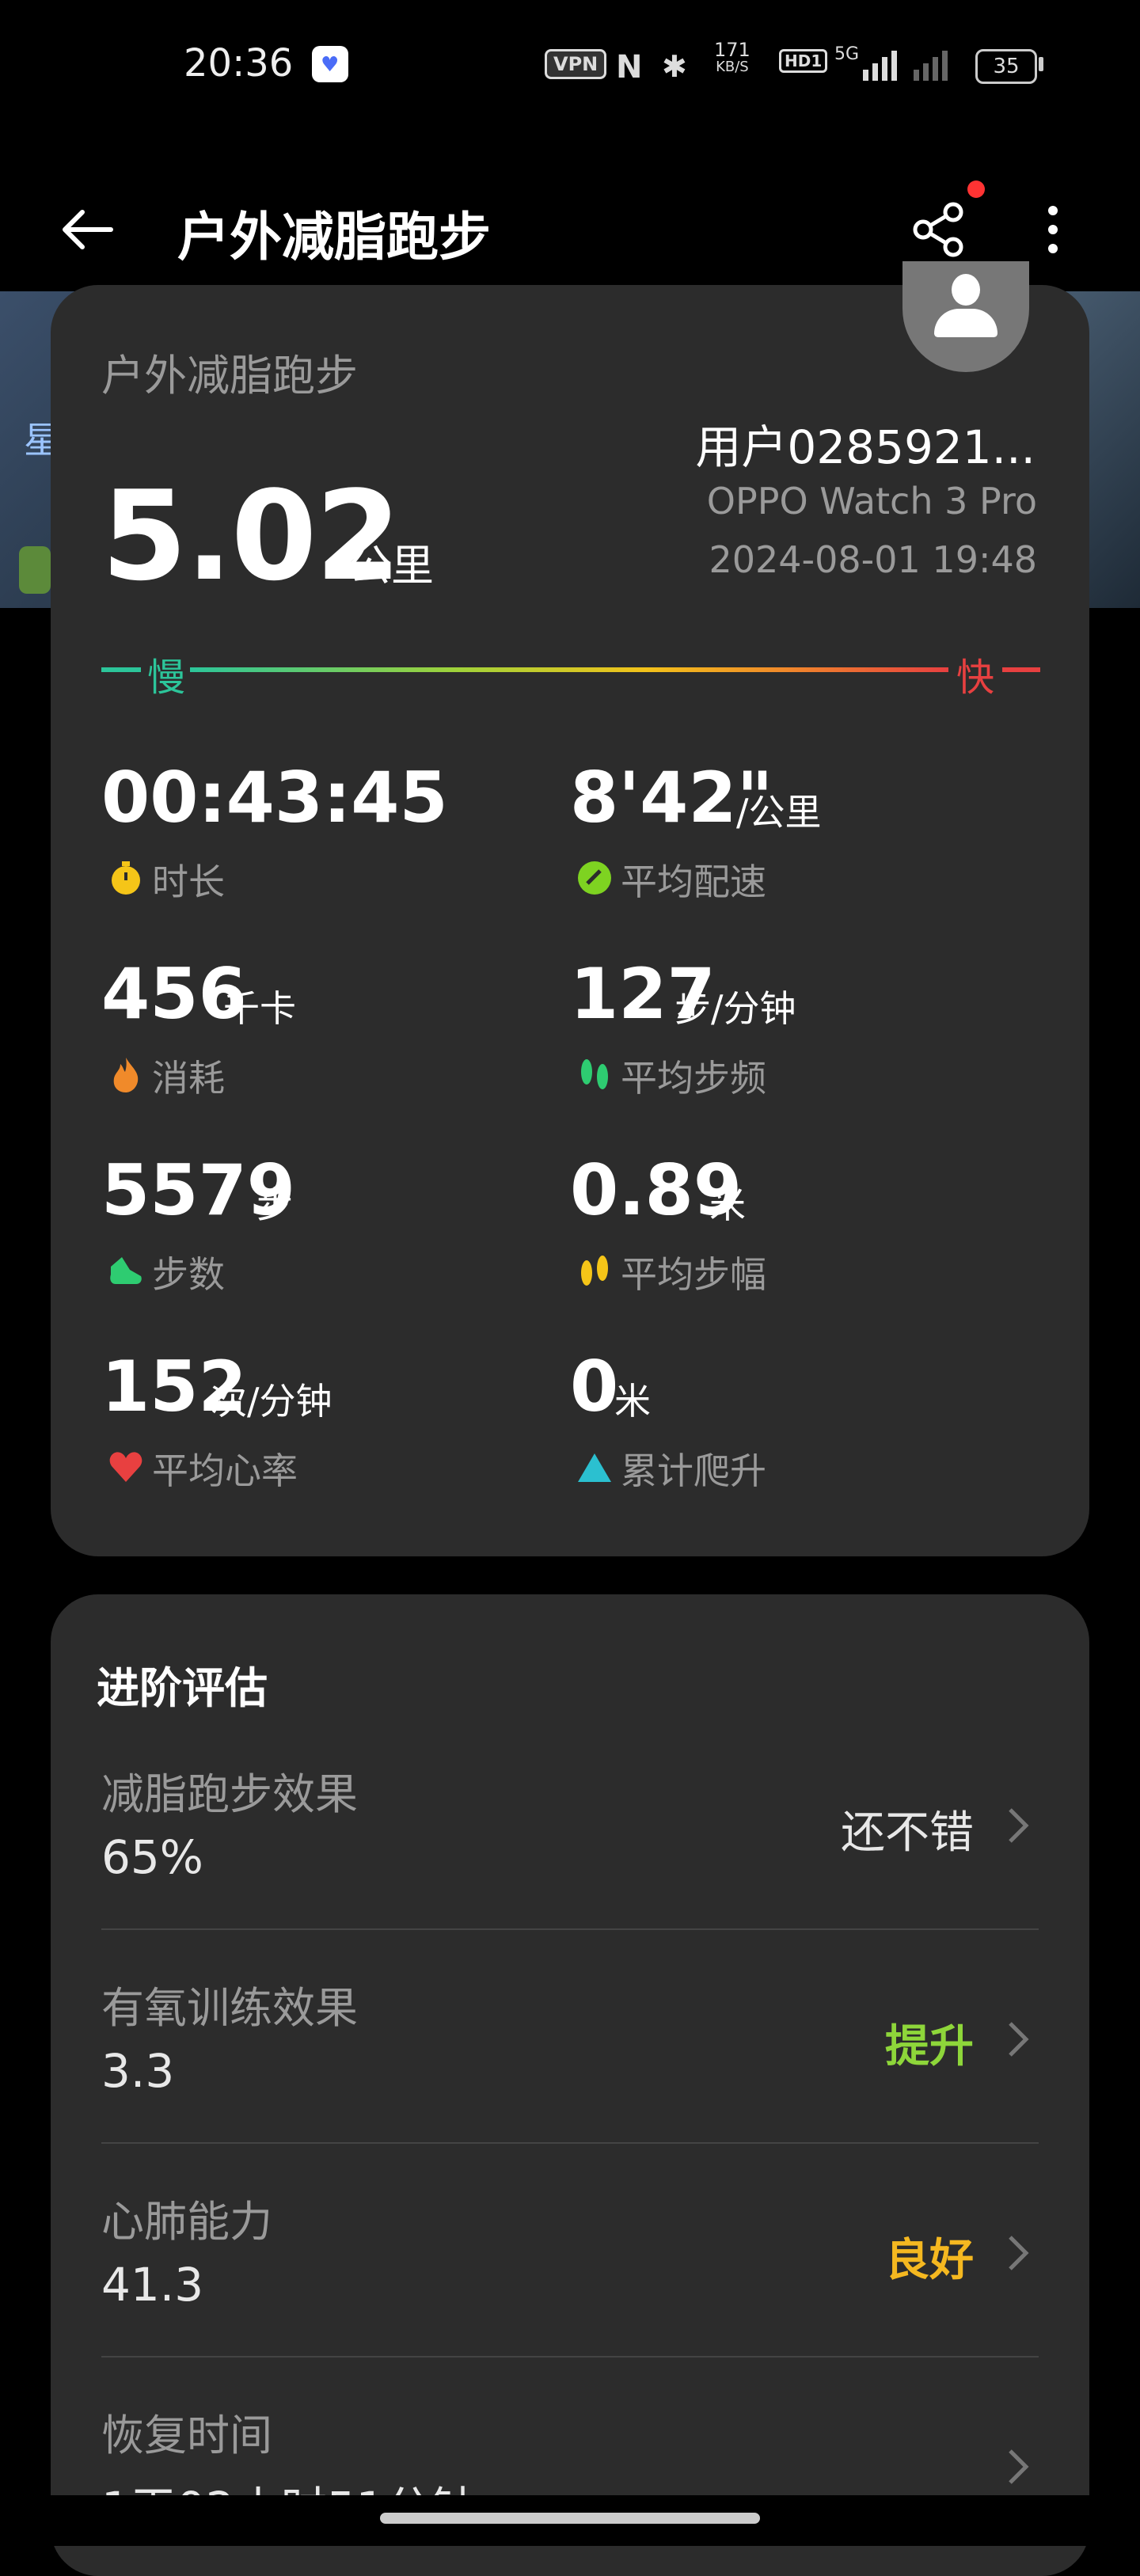  I want to click on vpn-indicator: VPN, so click(576, 64).